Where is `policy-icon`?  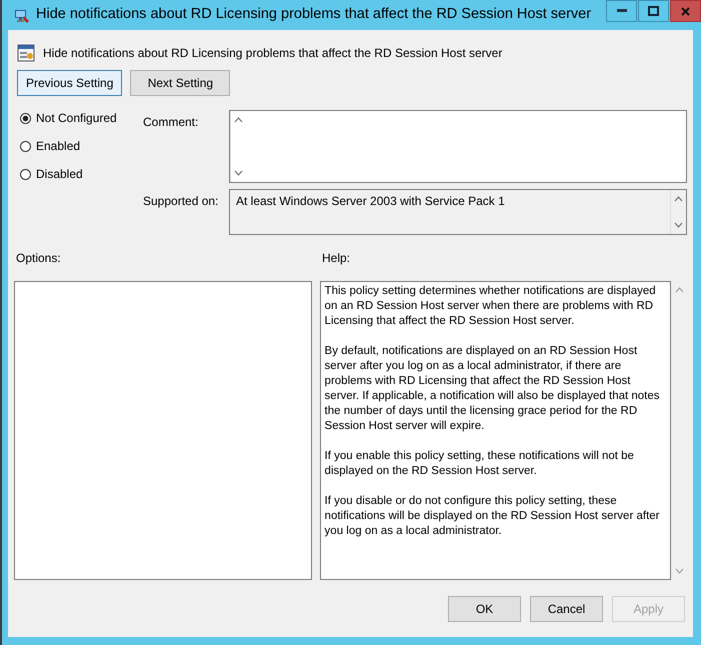 policy-icon is located at coordinates (26, 53).